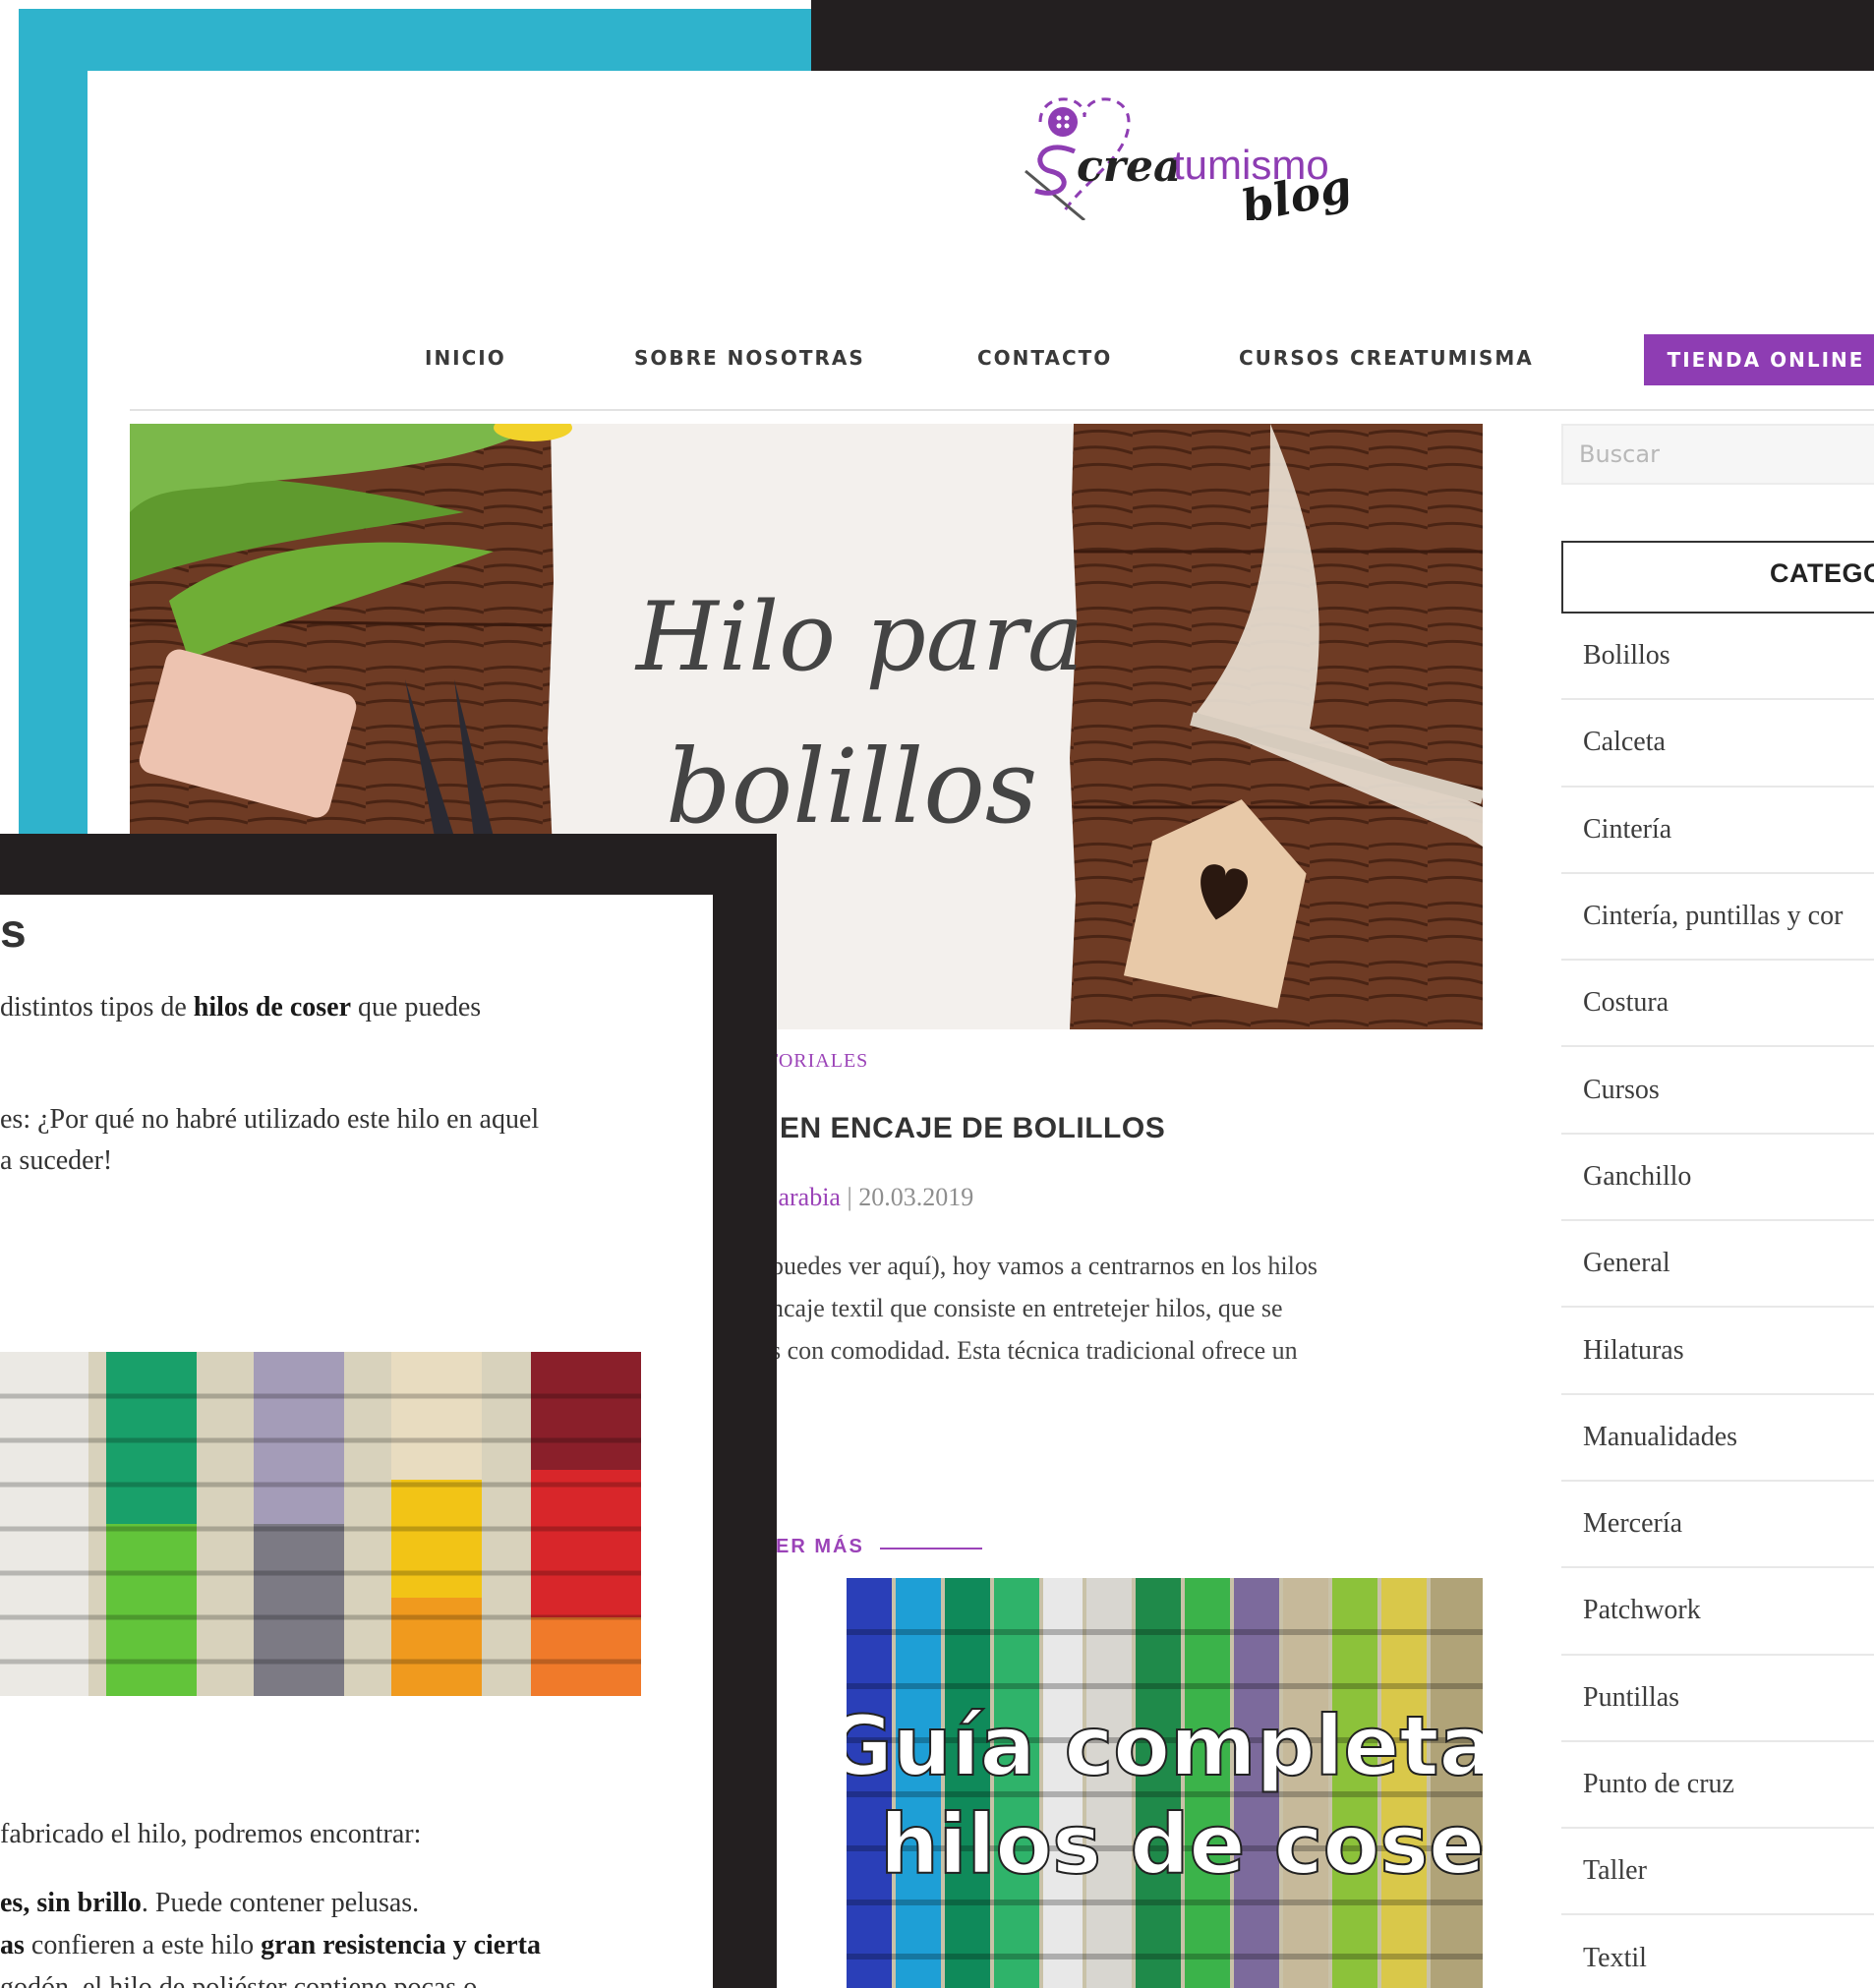  Describe the element at coordinates (820, 1547) in the screenshot. I see `read-more-link: ER MÁS` at that location.